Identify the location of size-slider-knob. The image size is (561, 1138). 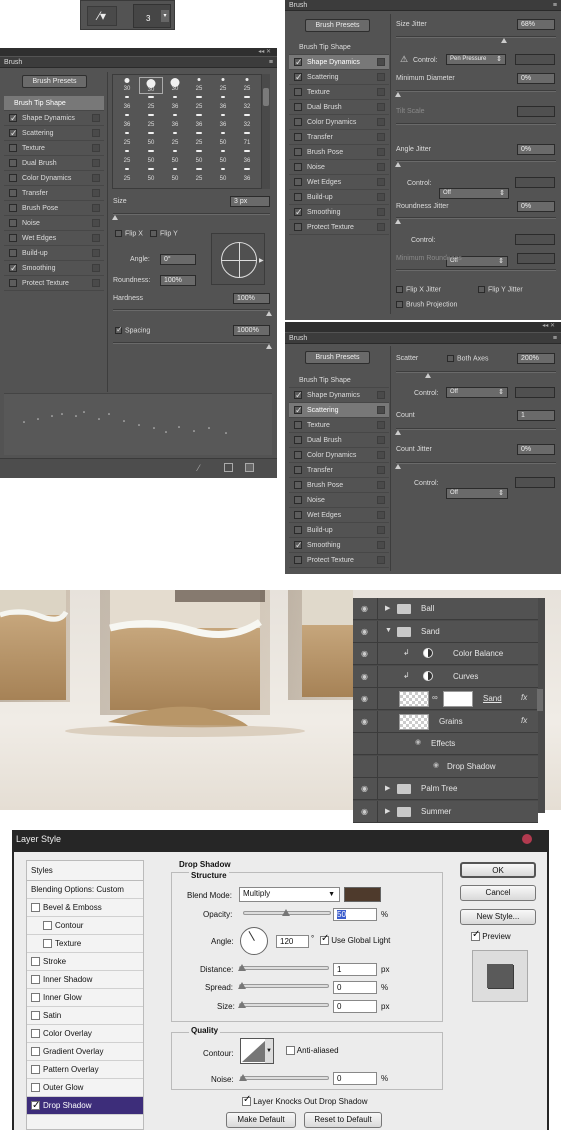
(115, 217).